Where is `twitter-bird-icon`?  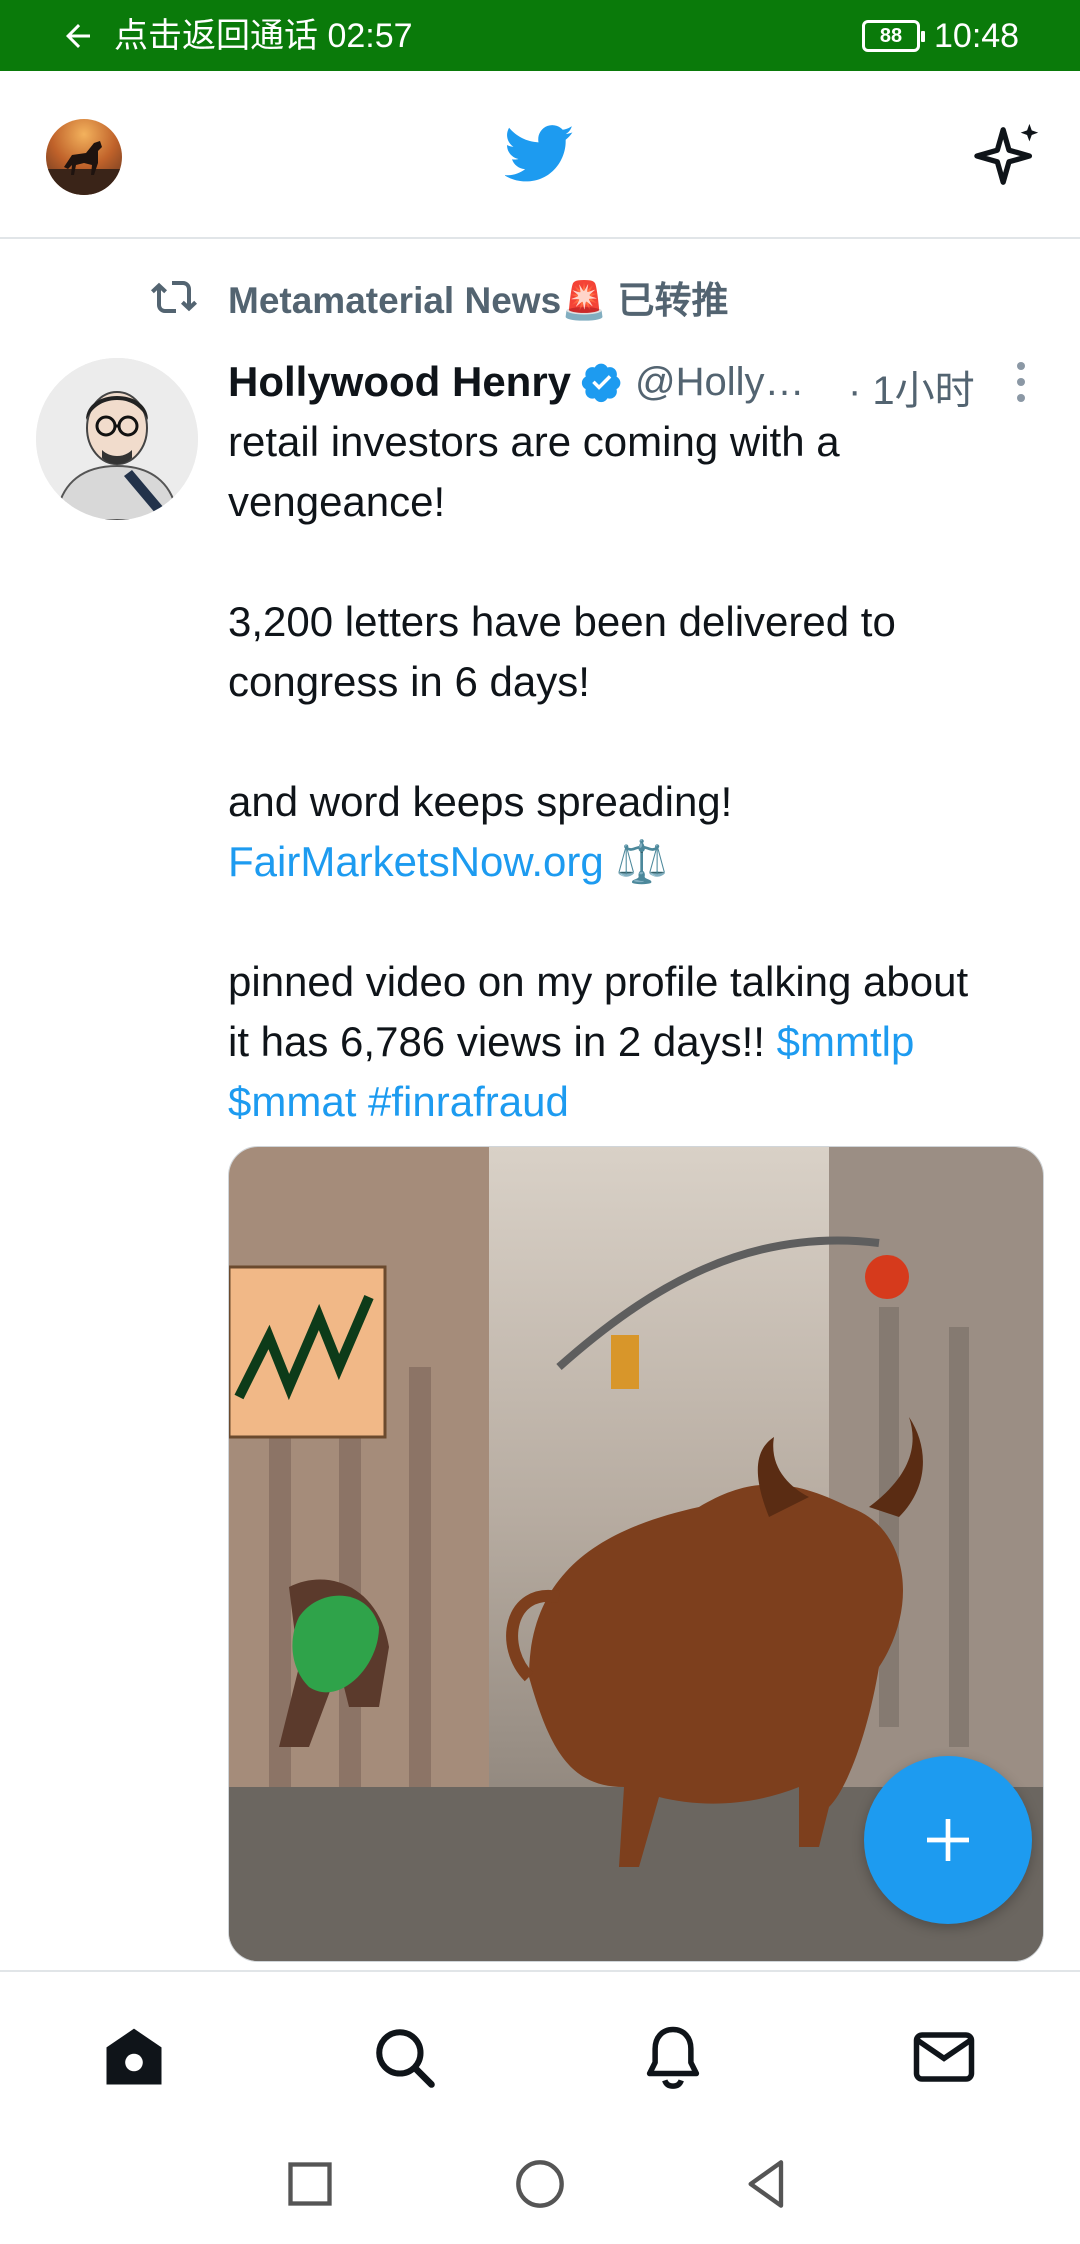 twitter-bird-icon is located at coordinates (540, 154).